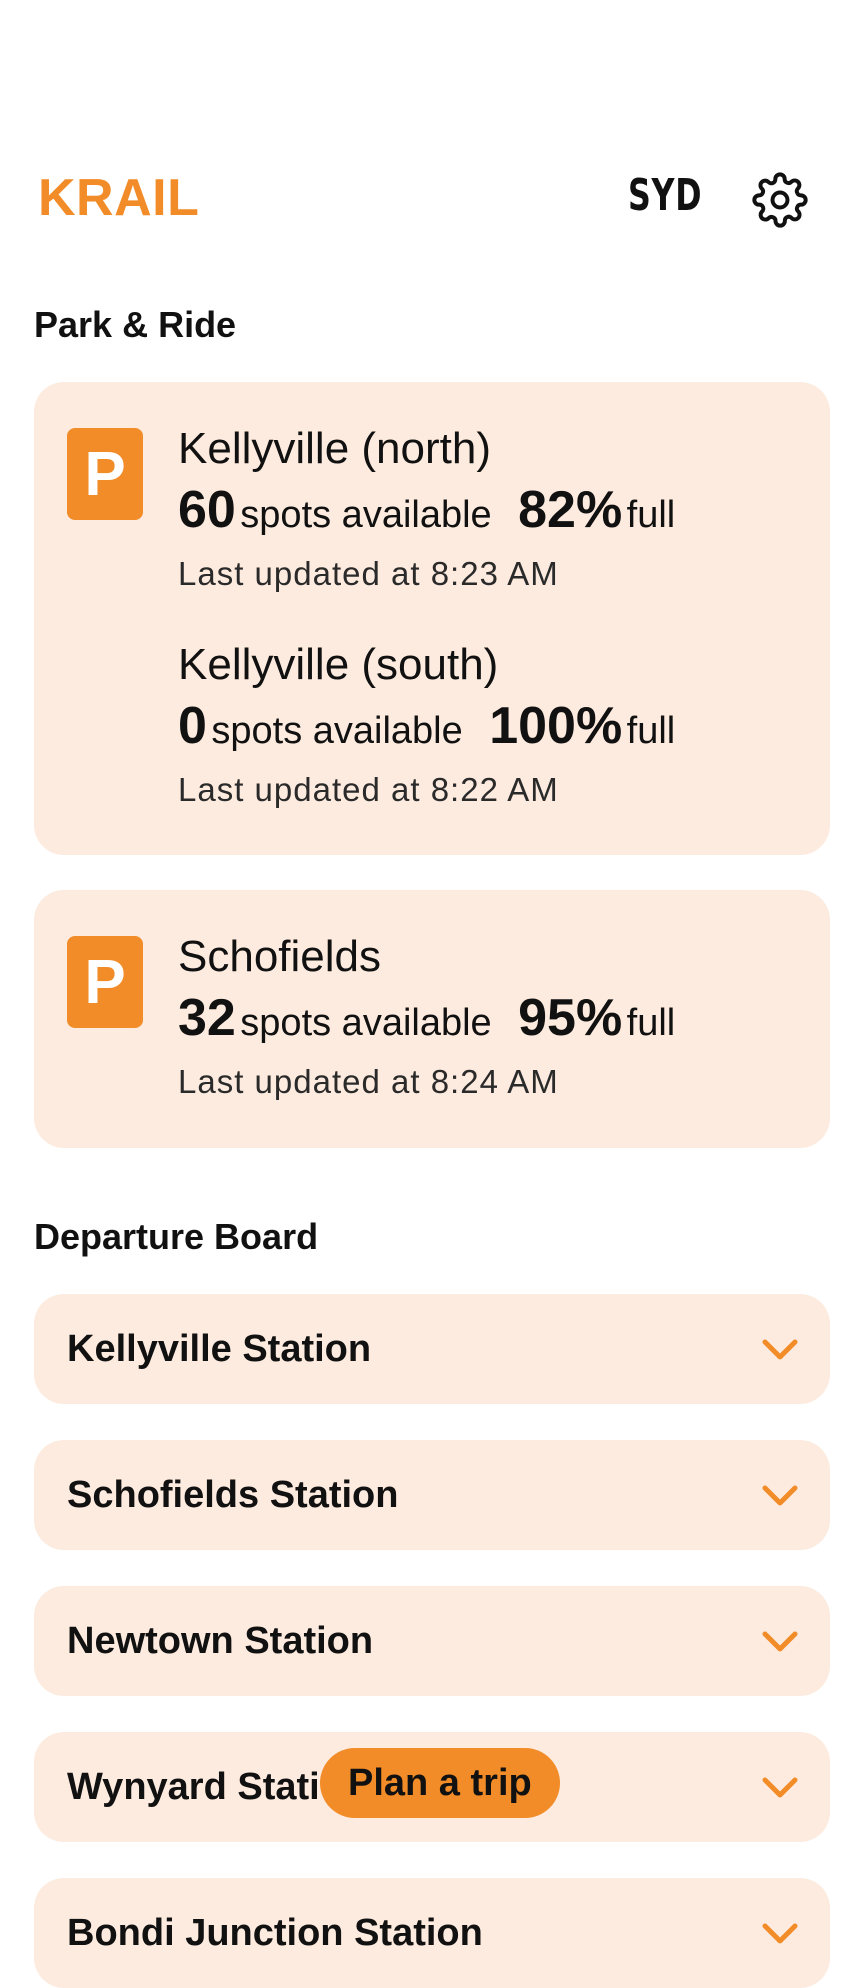  Describe the element at coordinates (440, 1783) in the screenshot. I see `plan-trip-button: Plan a trip` at that location.